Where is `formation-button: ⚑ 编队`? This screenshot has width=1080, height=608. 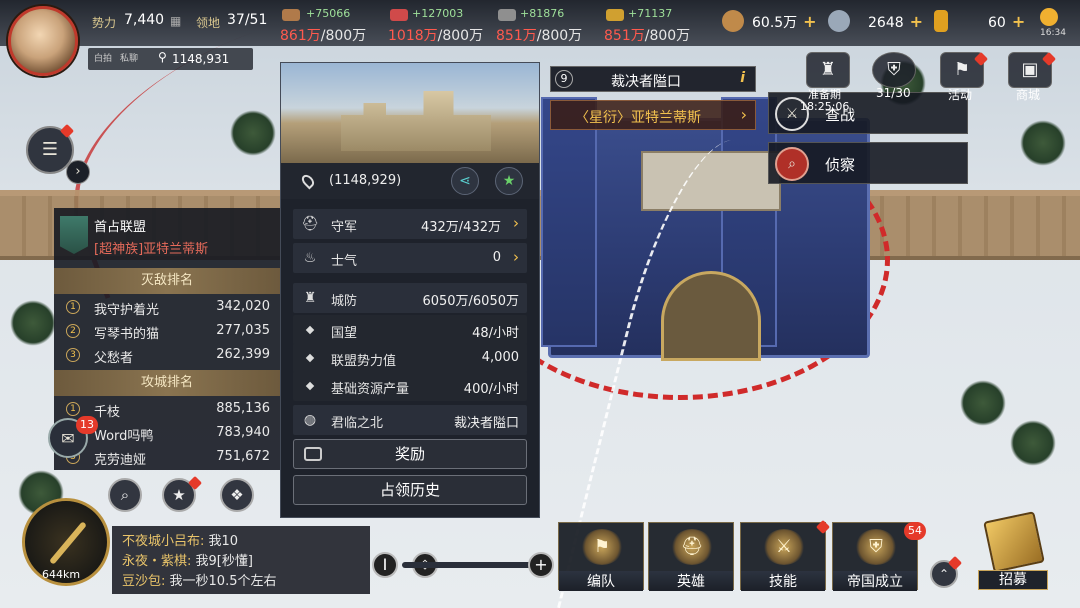 formation-button: ⚑ 编队 is located at coordinates (601, 556).